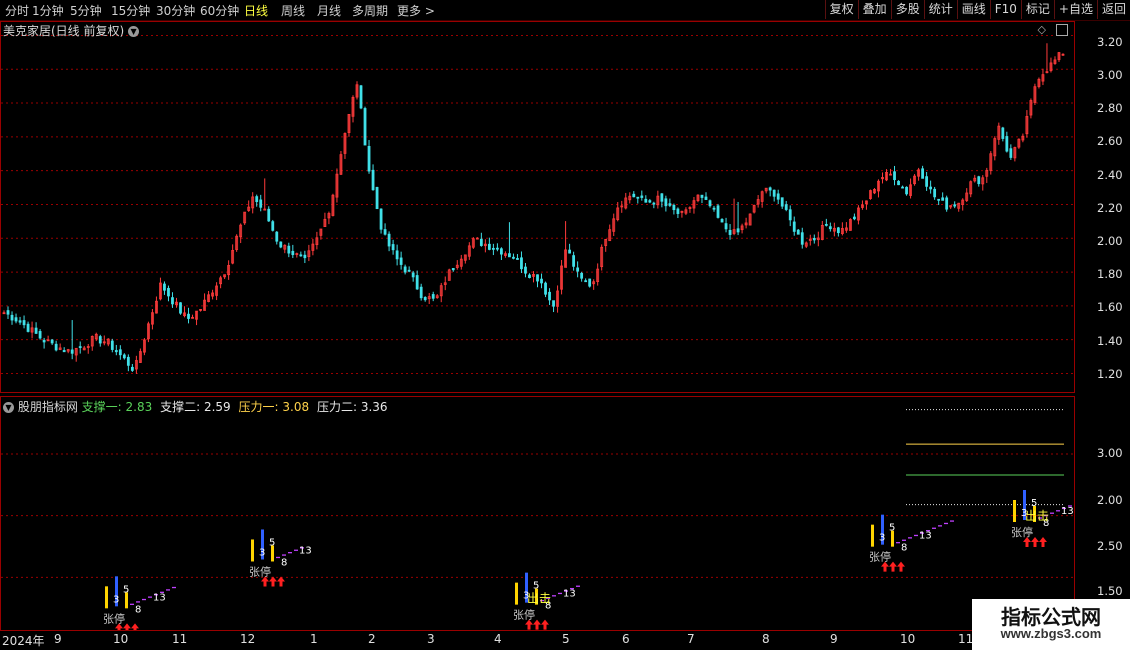 This screenshot has width=1130, height=650. What do you see at coordinates (256, 10) in the screenshot?
I see `period-tab-daily: 日线` at bounding box center [256, 10].